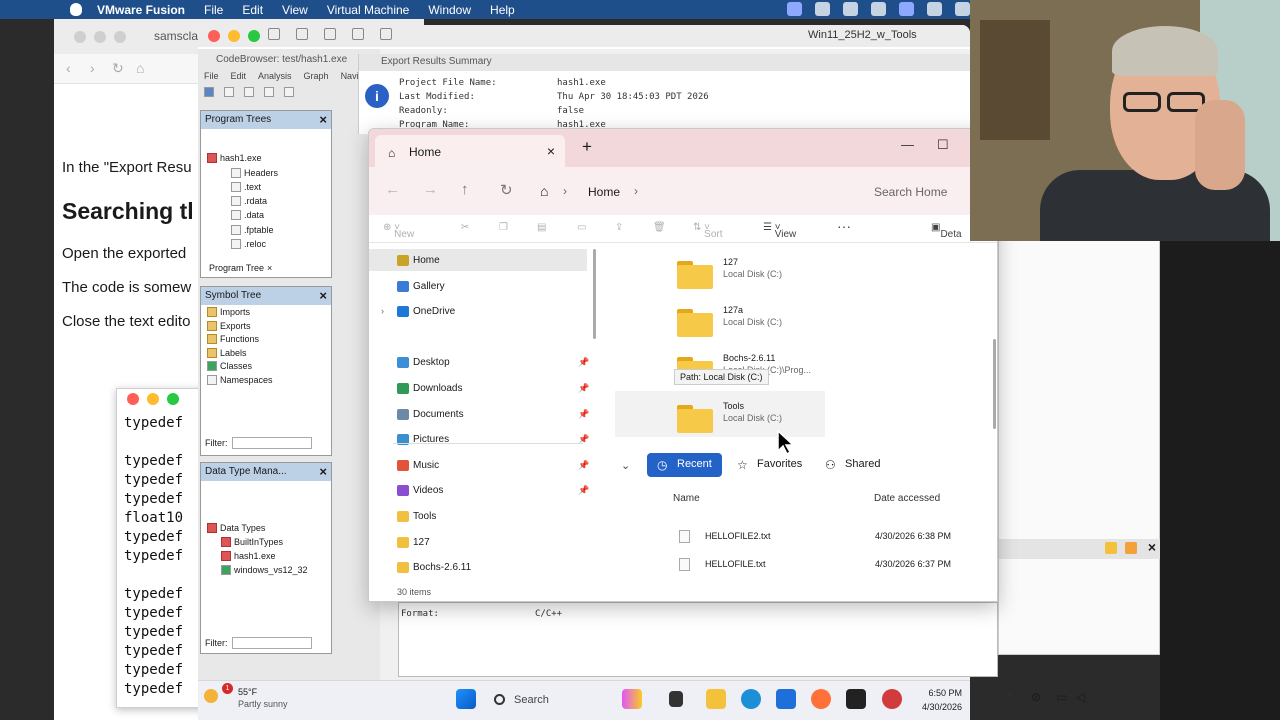  What do you see at coordinates (1009, 697) in the screenshot?
I see `chevron-up-icon: ˄` at bounding box center [1009, 697].